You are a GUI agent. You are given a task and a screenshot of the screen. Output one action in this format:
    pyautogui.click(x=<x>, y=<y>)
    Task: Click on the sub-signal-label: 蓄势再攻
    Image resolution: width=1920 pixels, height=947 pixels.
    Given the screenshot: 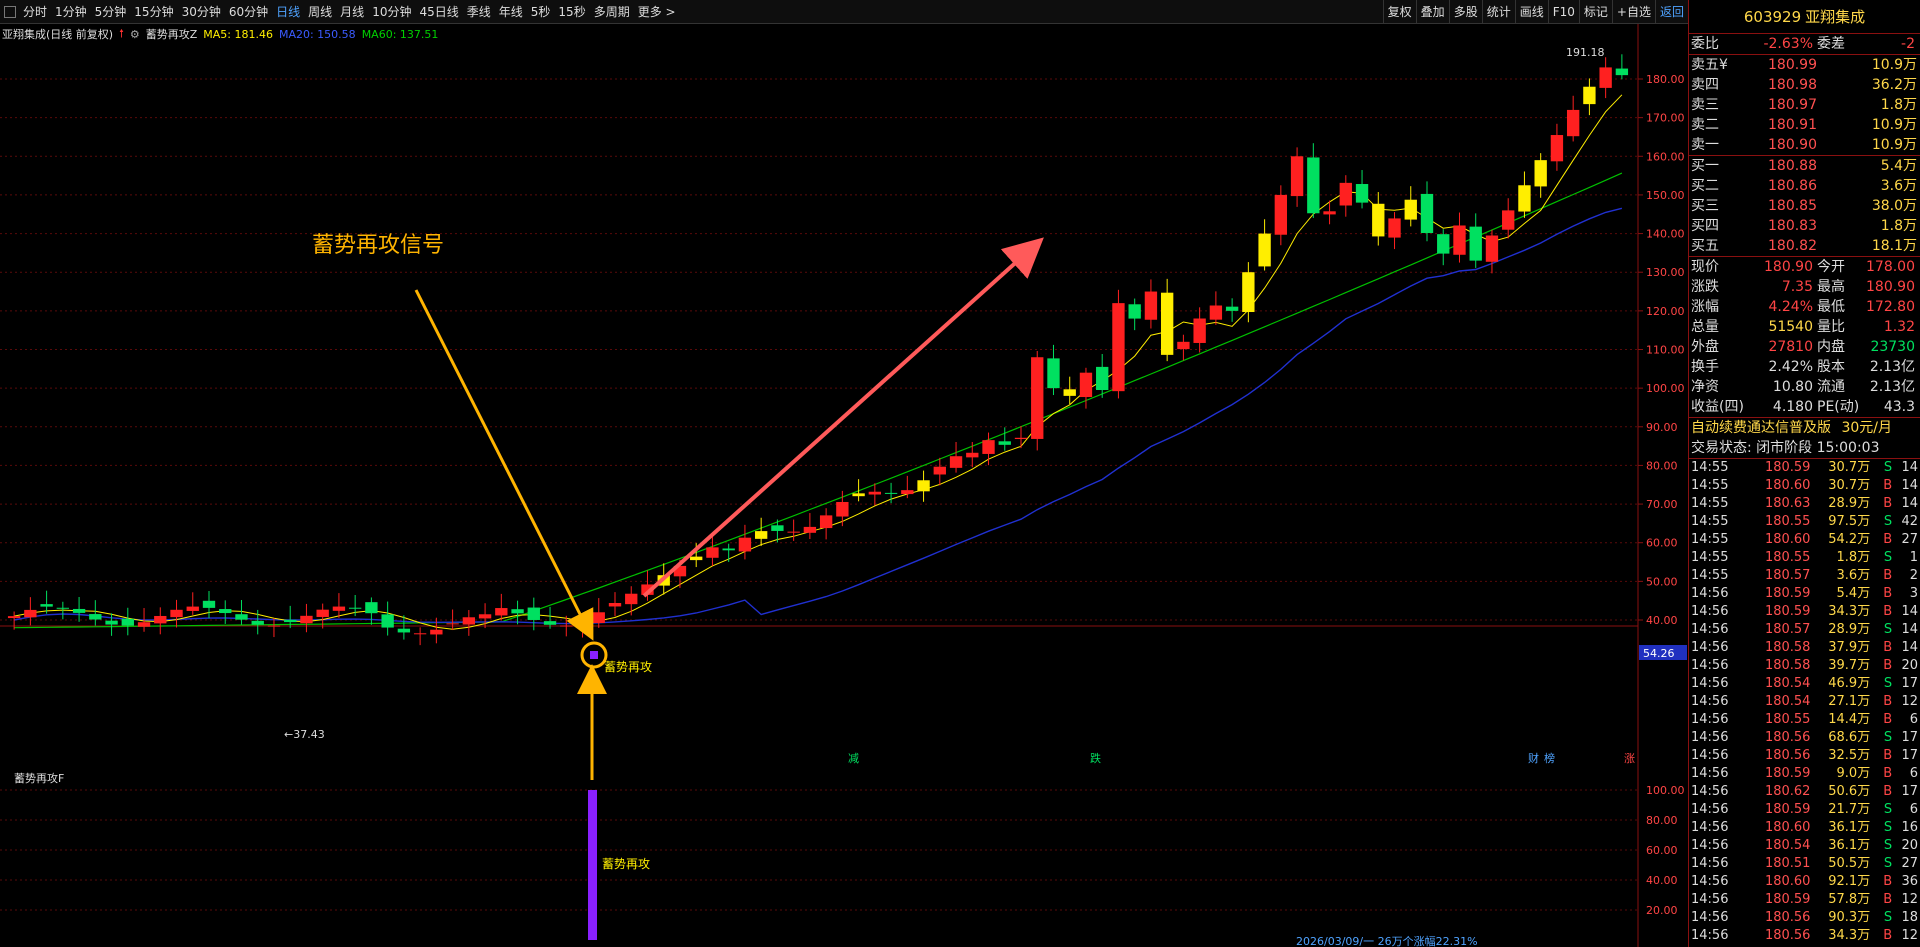 What is the action you would take?
    pyautogui.click(x=626, y=864)
    